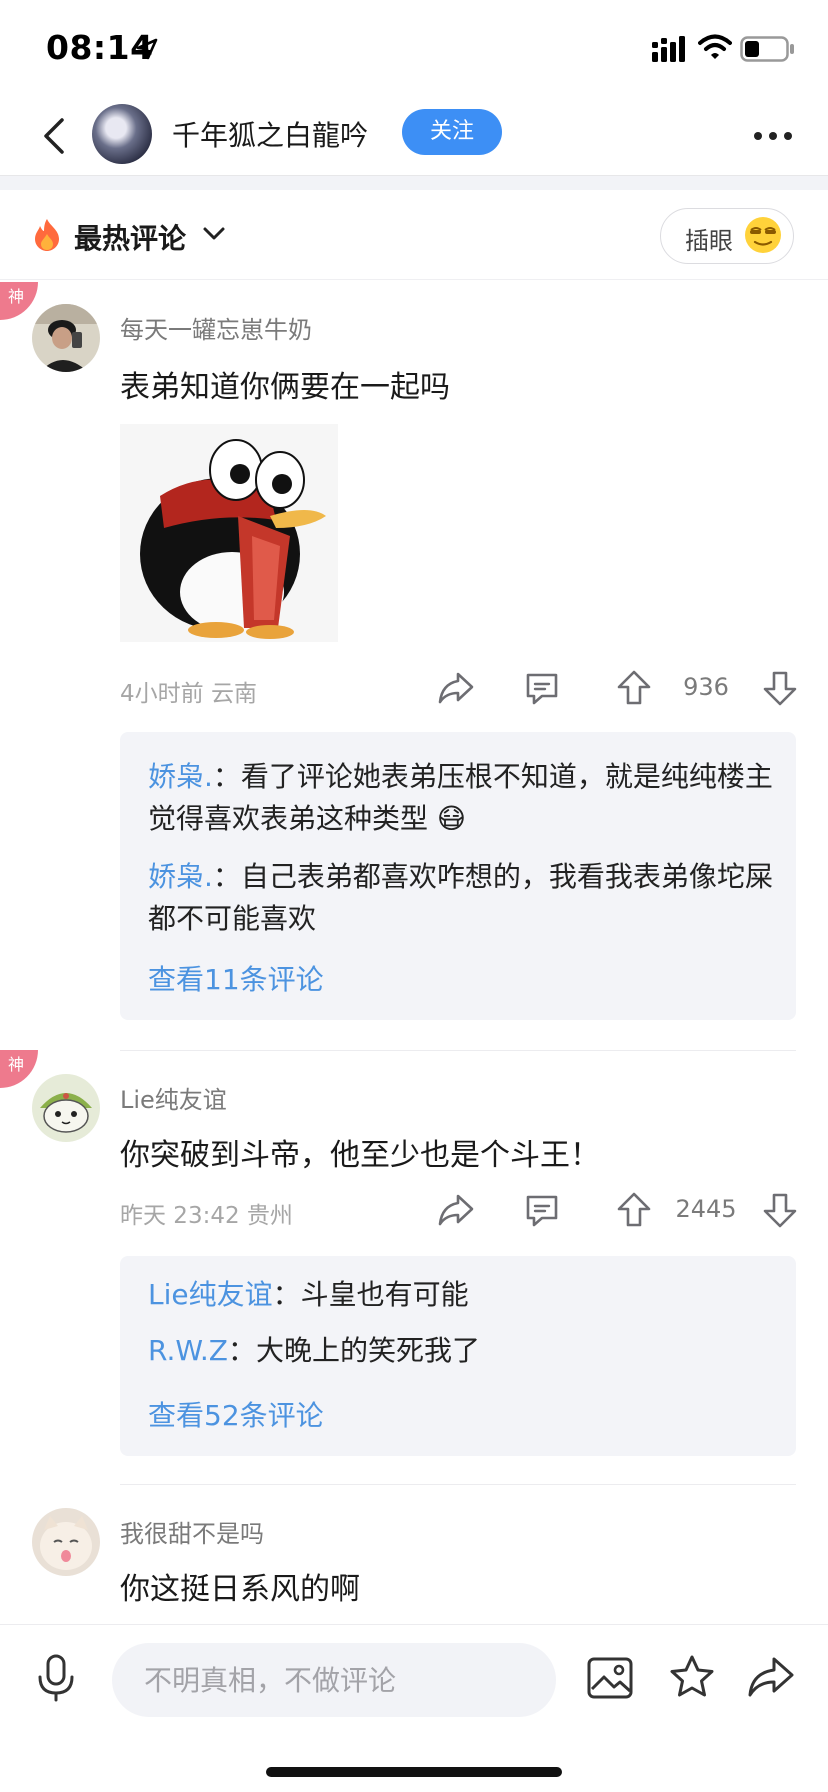 Image resolution: width=828 pixels, height=1792 pixels. Describe the element at coordinates (414, 183) in the screenshot. I see `section-divider` at that location.